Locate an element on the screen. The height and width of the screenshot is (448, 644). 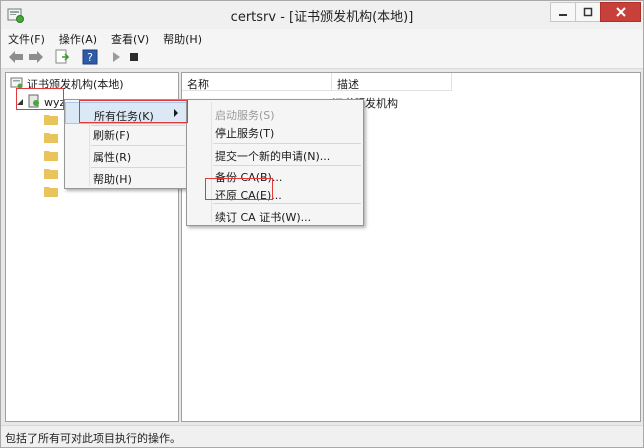
stop-service-icon is located at coordinates (134, 58).